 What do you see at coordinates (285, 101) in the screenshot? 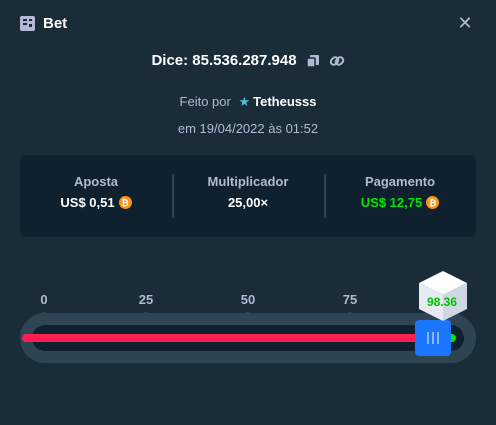
I see `username: Tetheusss` at bounding box center [285, 101].